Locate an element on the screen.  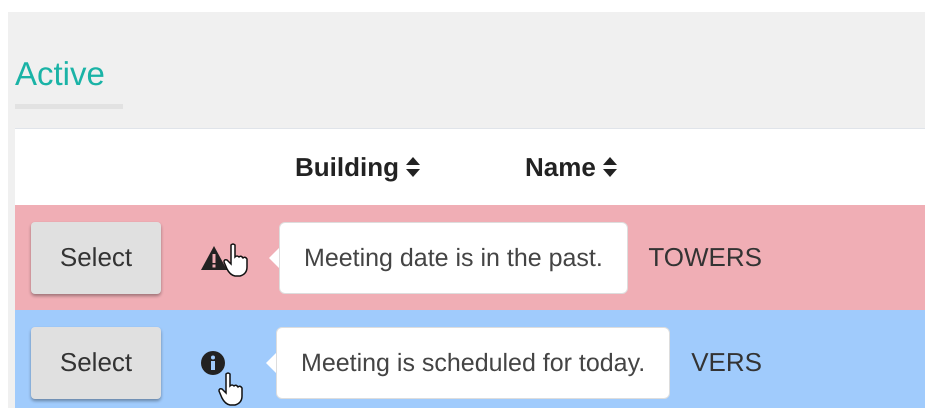
table-cell: TOWERS is located at coordinates (705, 257).